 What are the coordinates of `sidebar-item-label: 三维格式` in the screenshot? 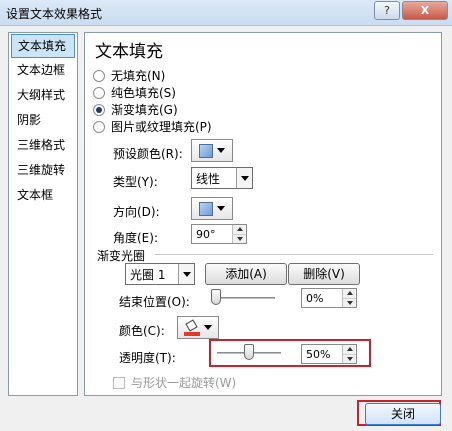 It's located at (41, 145).